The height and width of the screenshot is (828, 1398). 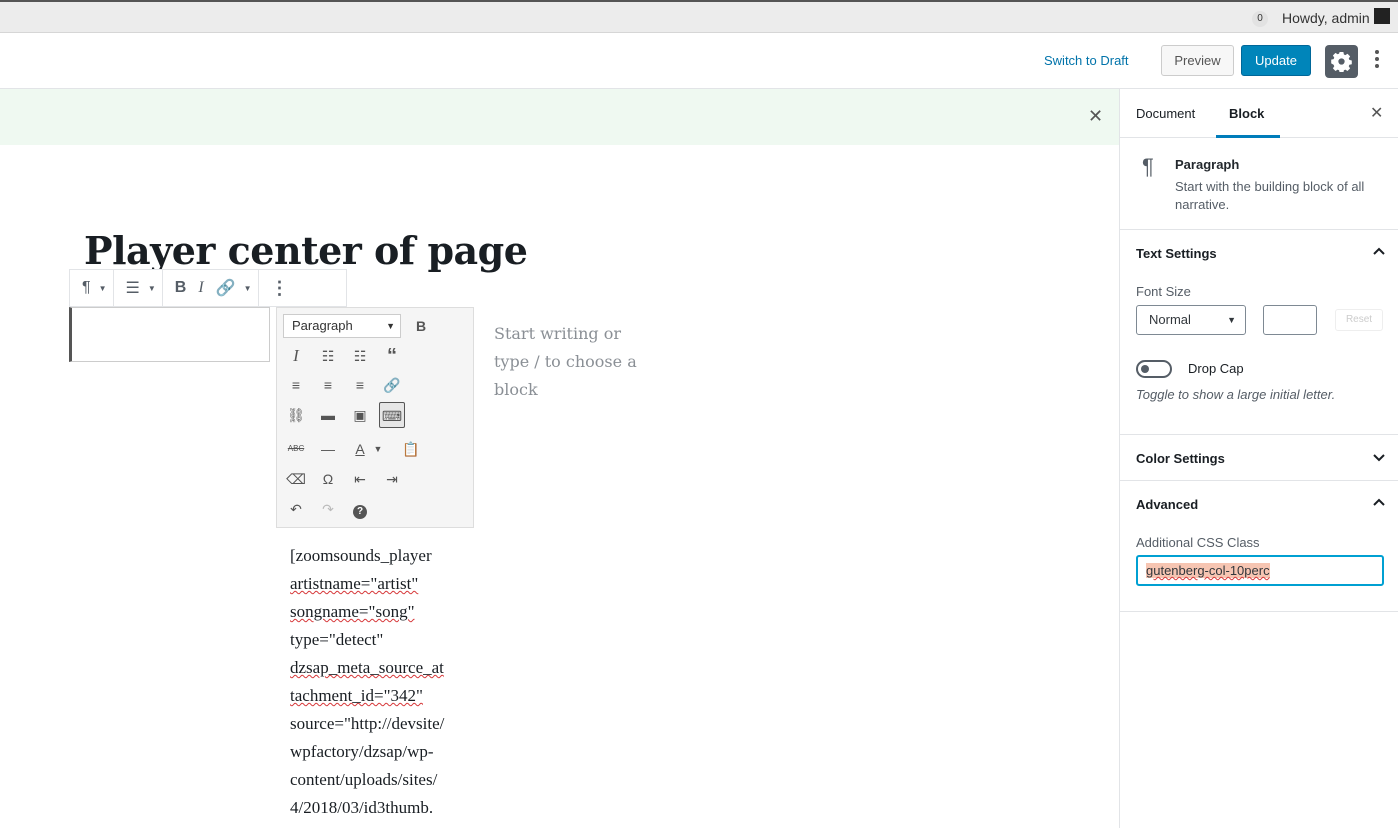 I want to click on divider, so click(x=1259, y=611).